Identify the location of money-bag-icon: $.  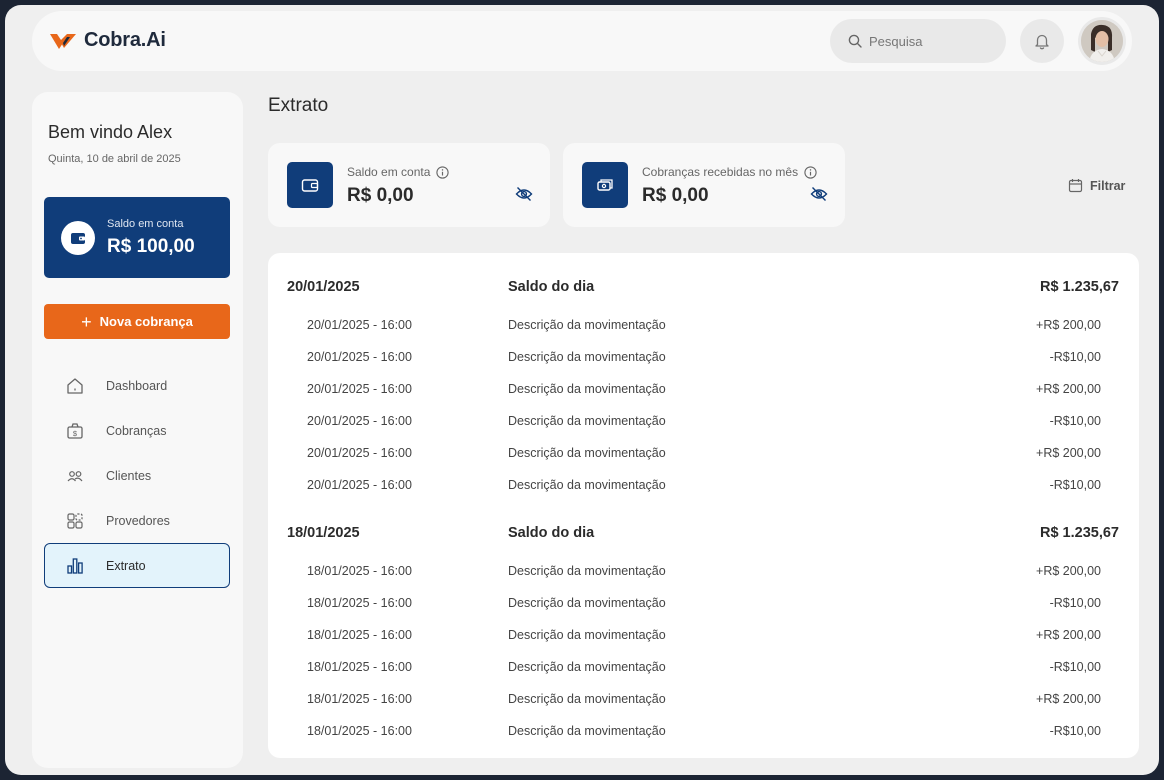
(75, 431).